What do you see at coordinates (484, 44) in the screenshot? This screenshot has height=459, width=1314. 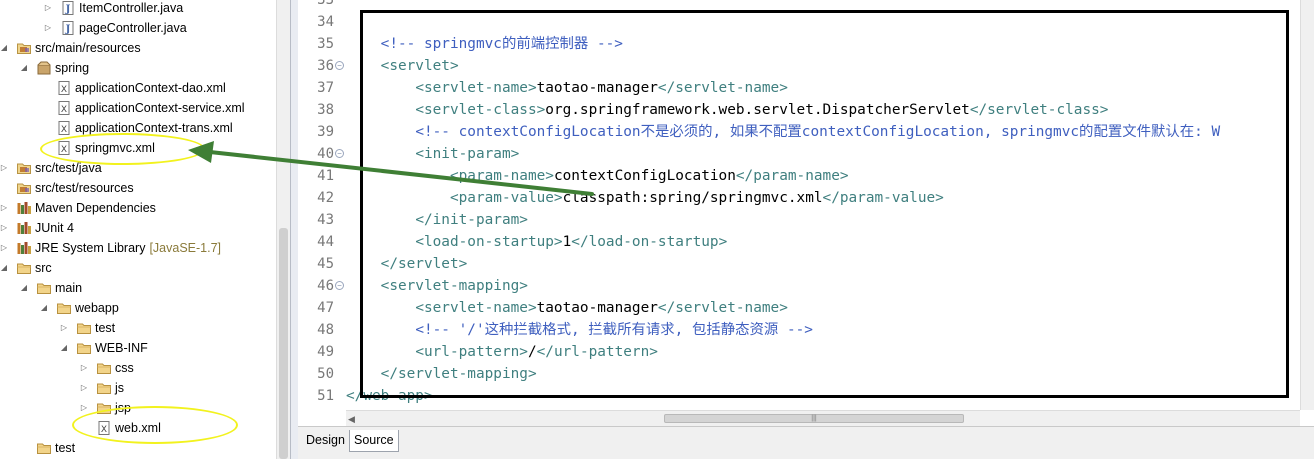 I see `code-line: <!-- springmvc的前端控制器 -->` at bounding box center [484, 44].